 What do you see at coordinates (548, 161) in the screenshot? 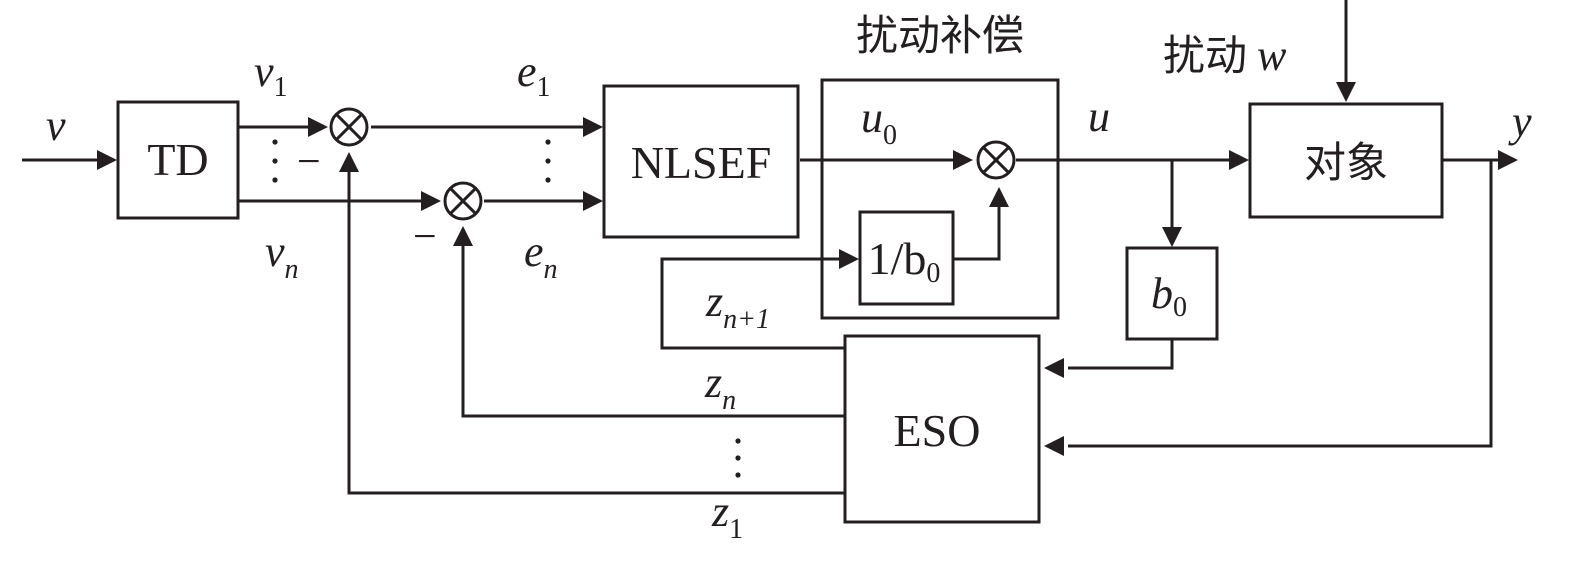
I see `ellipsis-dots-nlsef` at bounding box center [548, 161].